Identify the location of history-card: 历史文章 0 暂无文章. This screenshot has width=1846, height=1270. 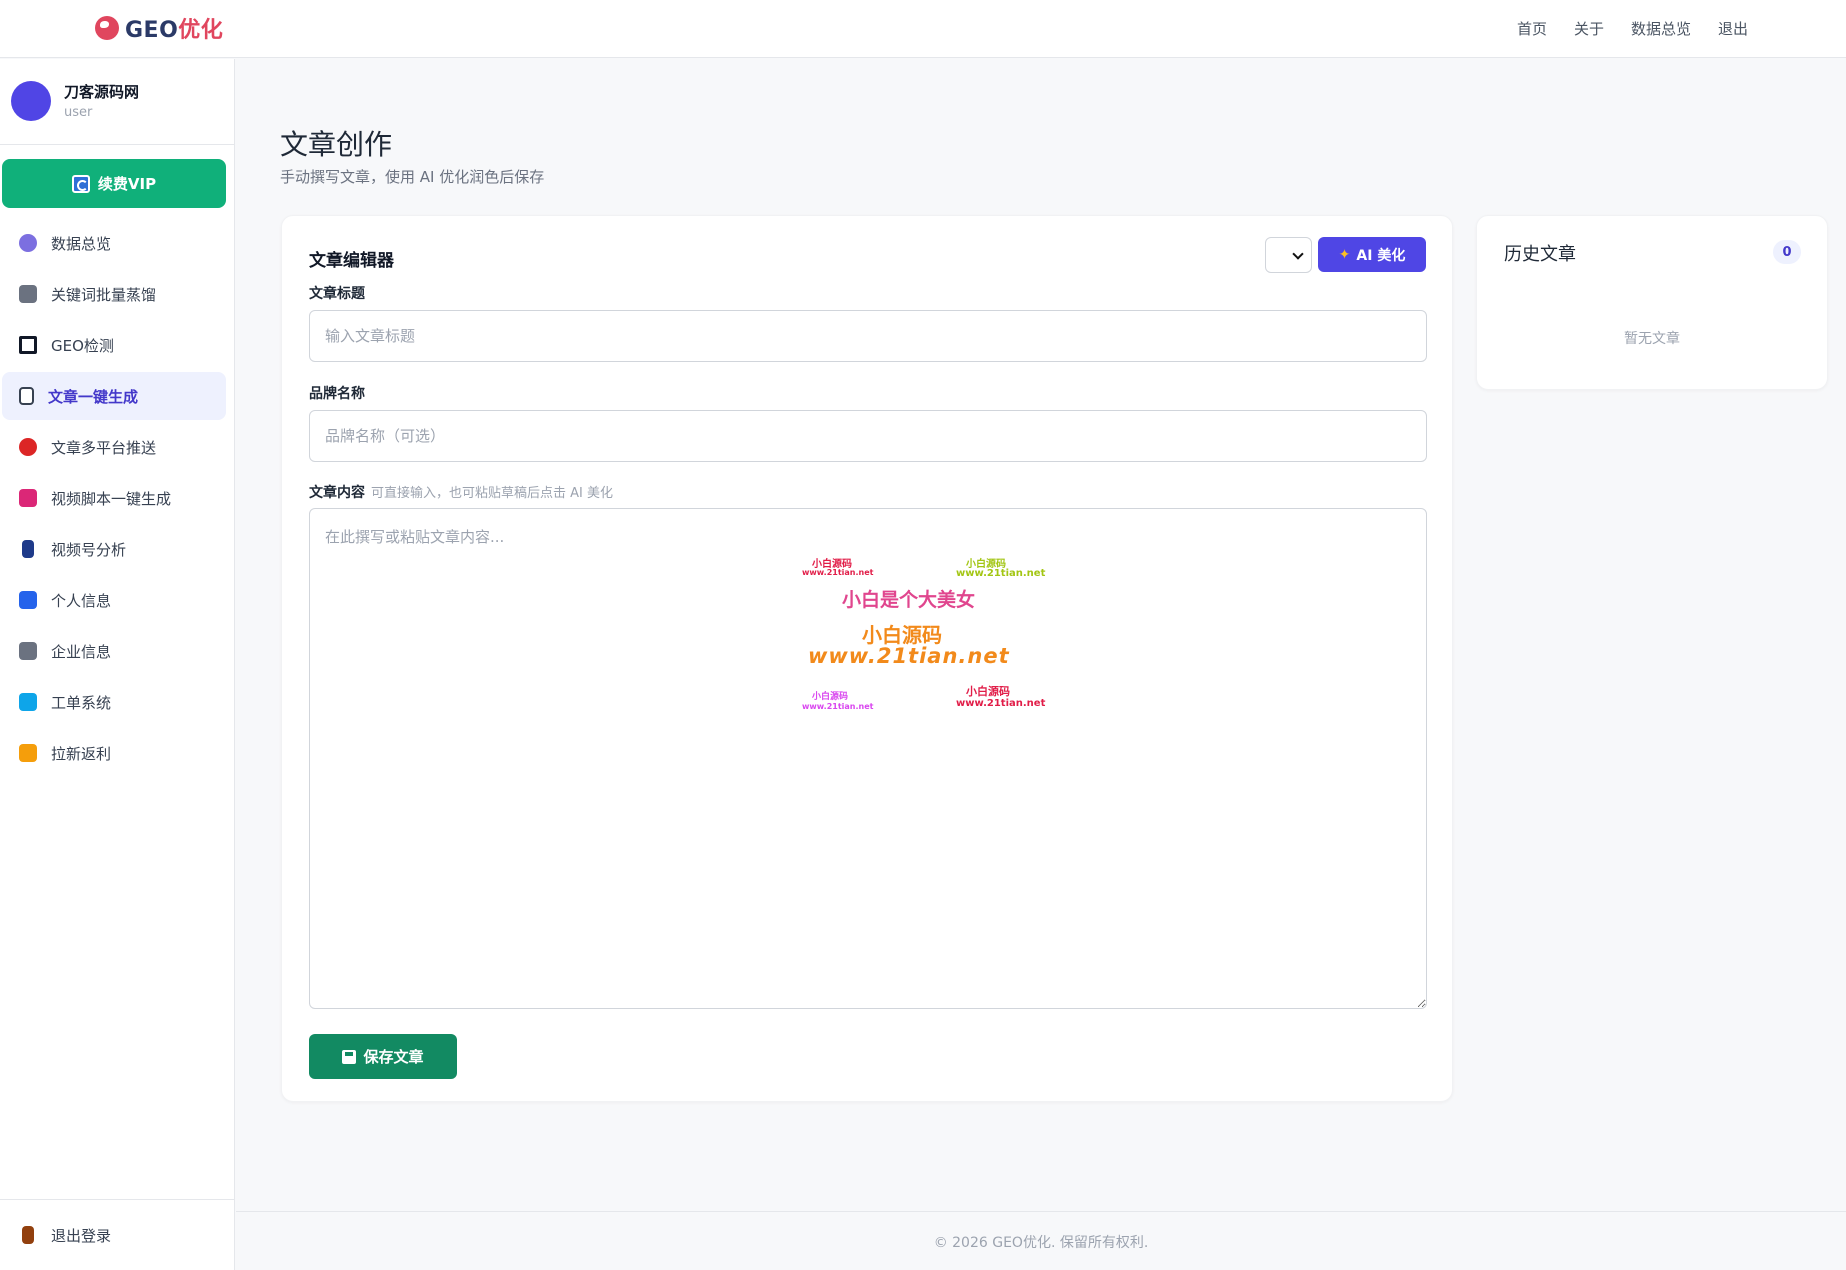
(1652, 302).